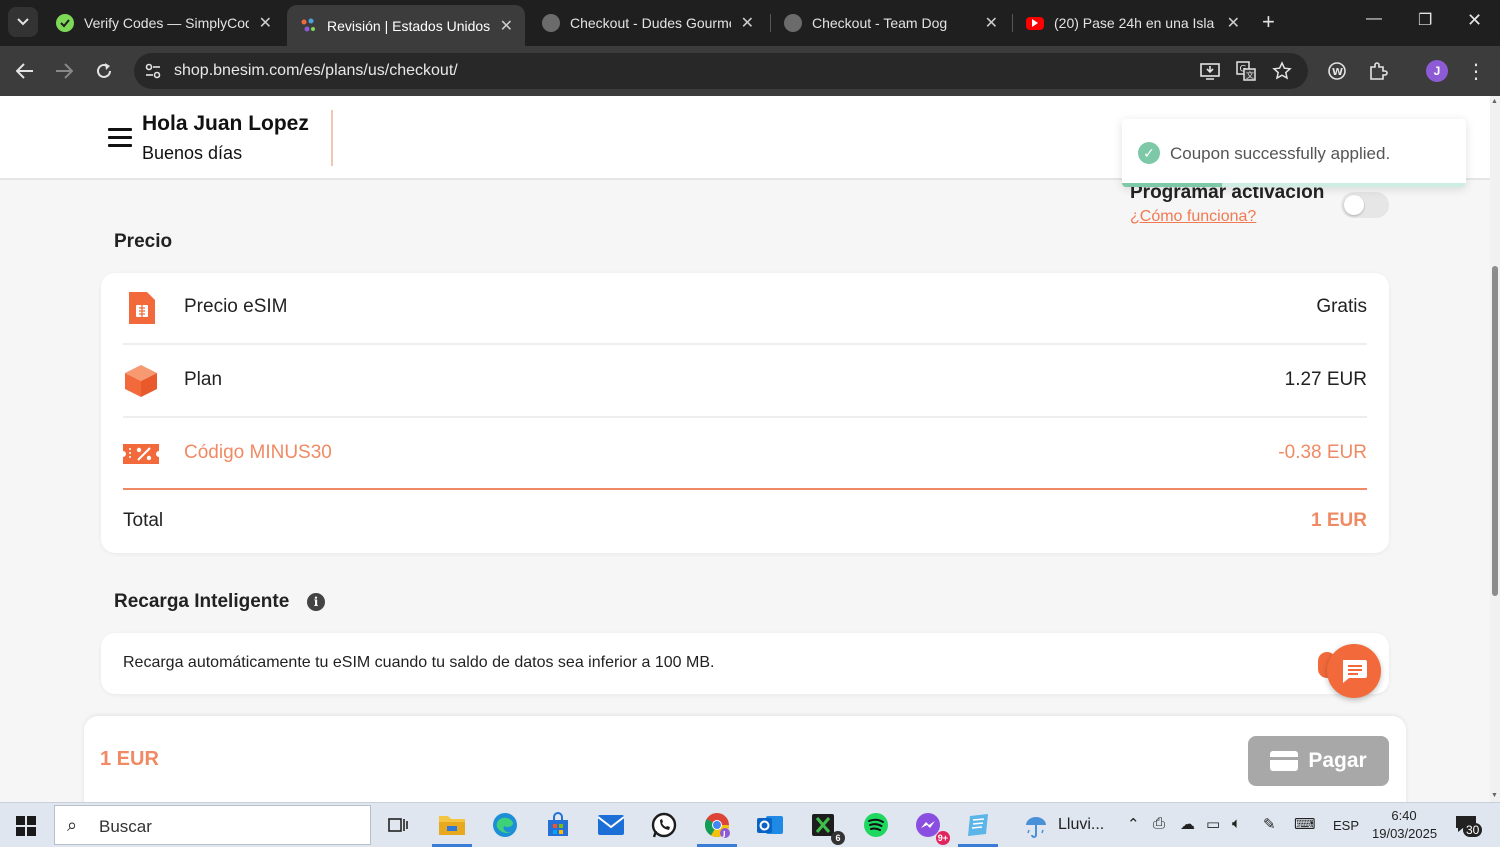 This screenshot has height=847, width=1500. I want to click on show-hidden-icons-icon: ⌃, so click(1133, 824).